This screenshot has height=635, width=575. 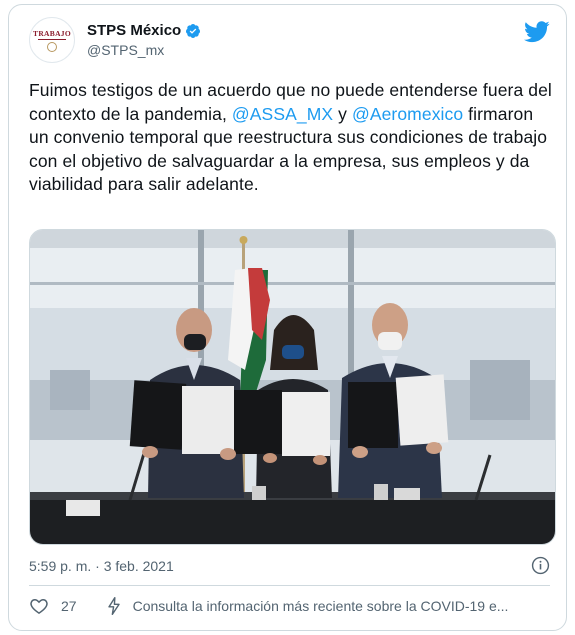 What do you see at coordinates (289, 41) in the screenshot?
I see `tweet-header: TRABAJO STPS México @STPS_mx` at bounding box center [289, 41].